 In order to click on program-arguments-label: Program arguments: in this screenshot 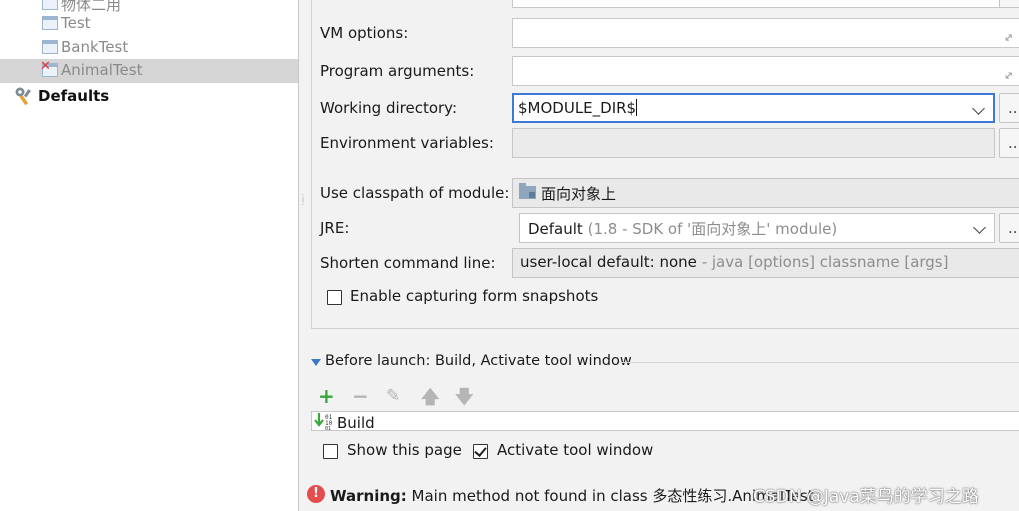, I will do `click(397, 71)`.